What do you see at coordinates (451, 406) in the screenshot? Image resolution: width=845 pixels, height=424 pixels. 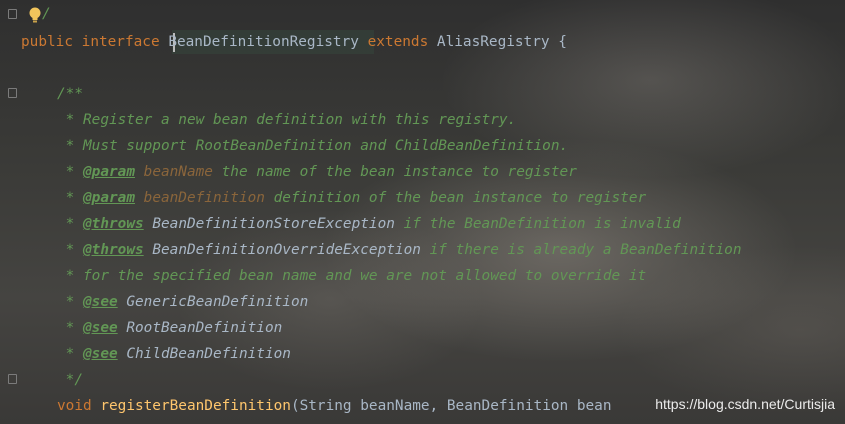 I see `method-params: (String beanName, BeanDefinition bean` at bounding box center [451, 406].